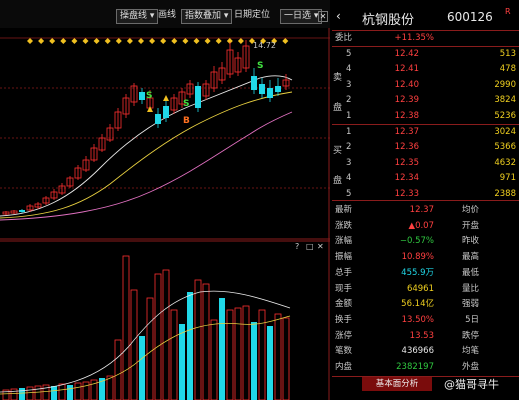 This screenshot has height=400, width=519. I want to click on date-locate-button: 日期定位, so click(252, 15).